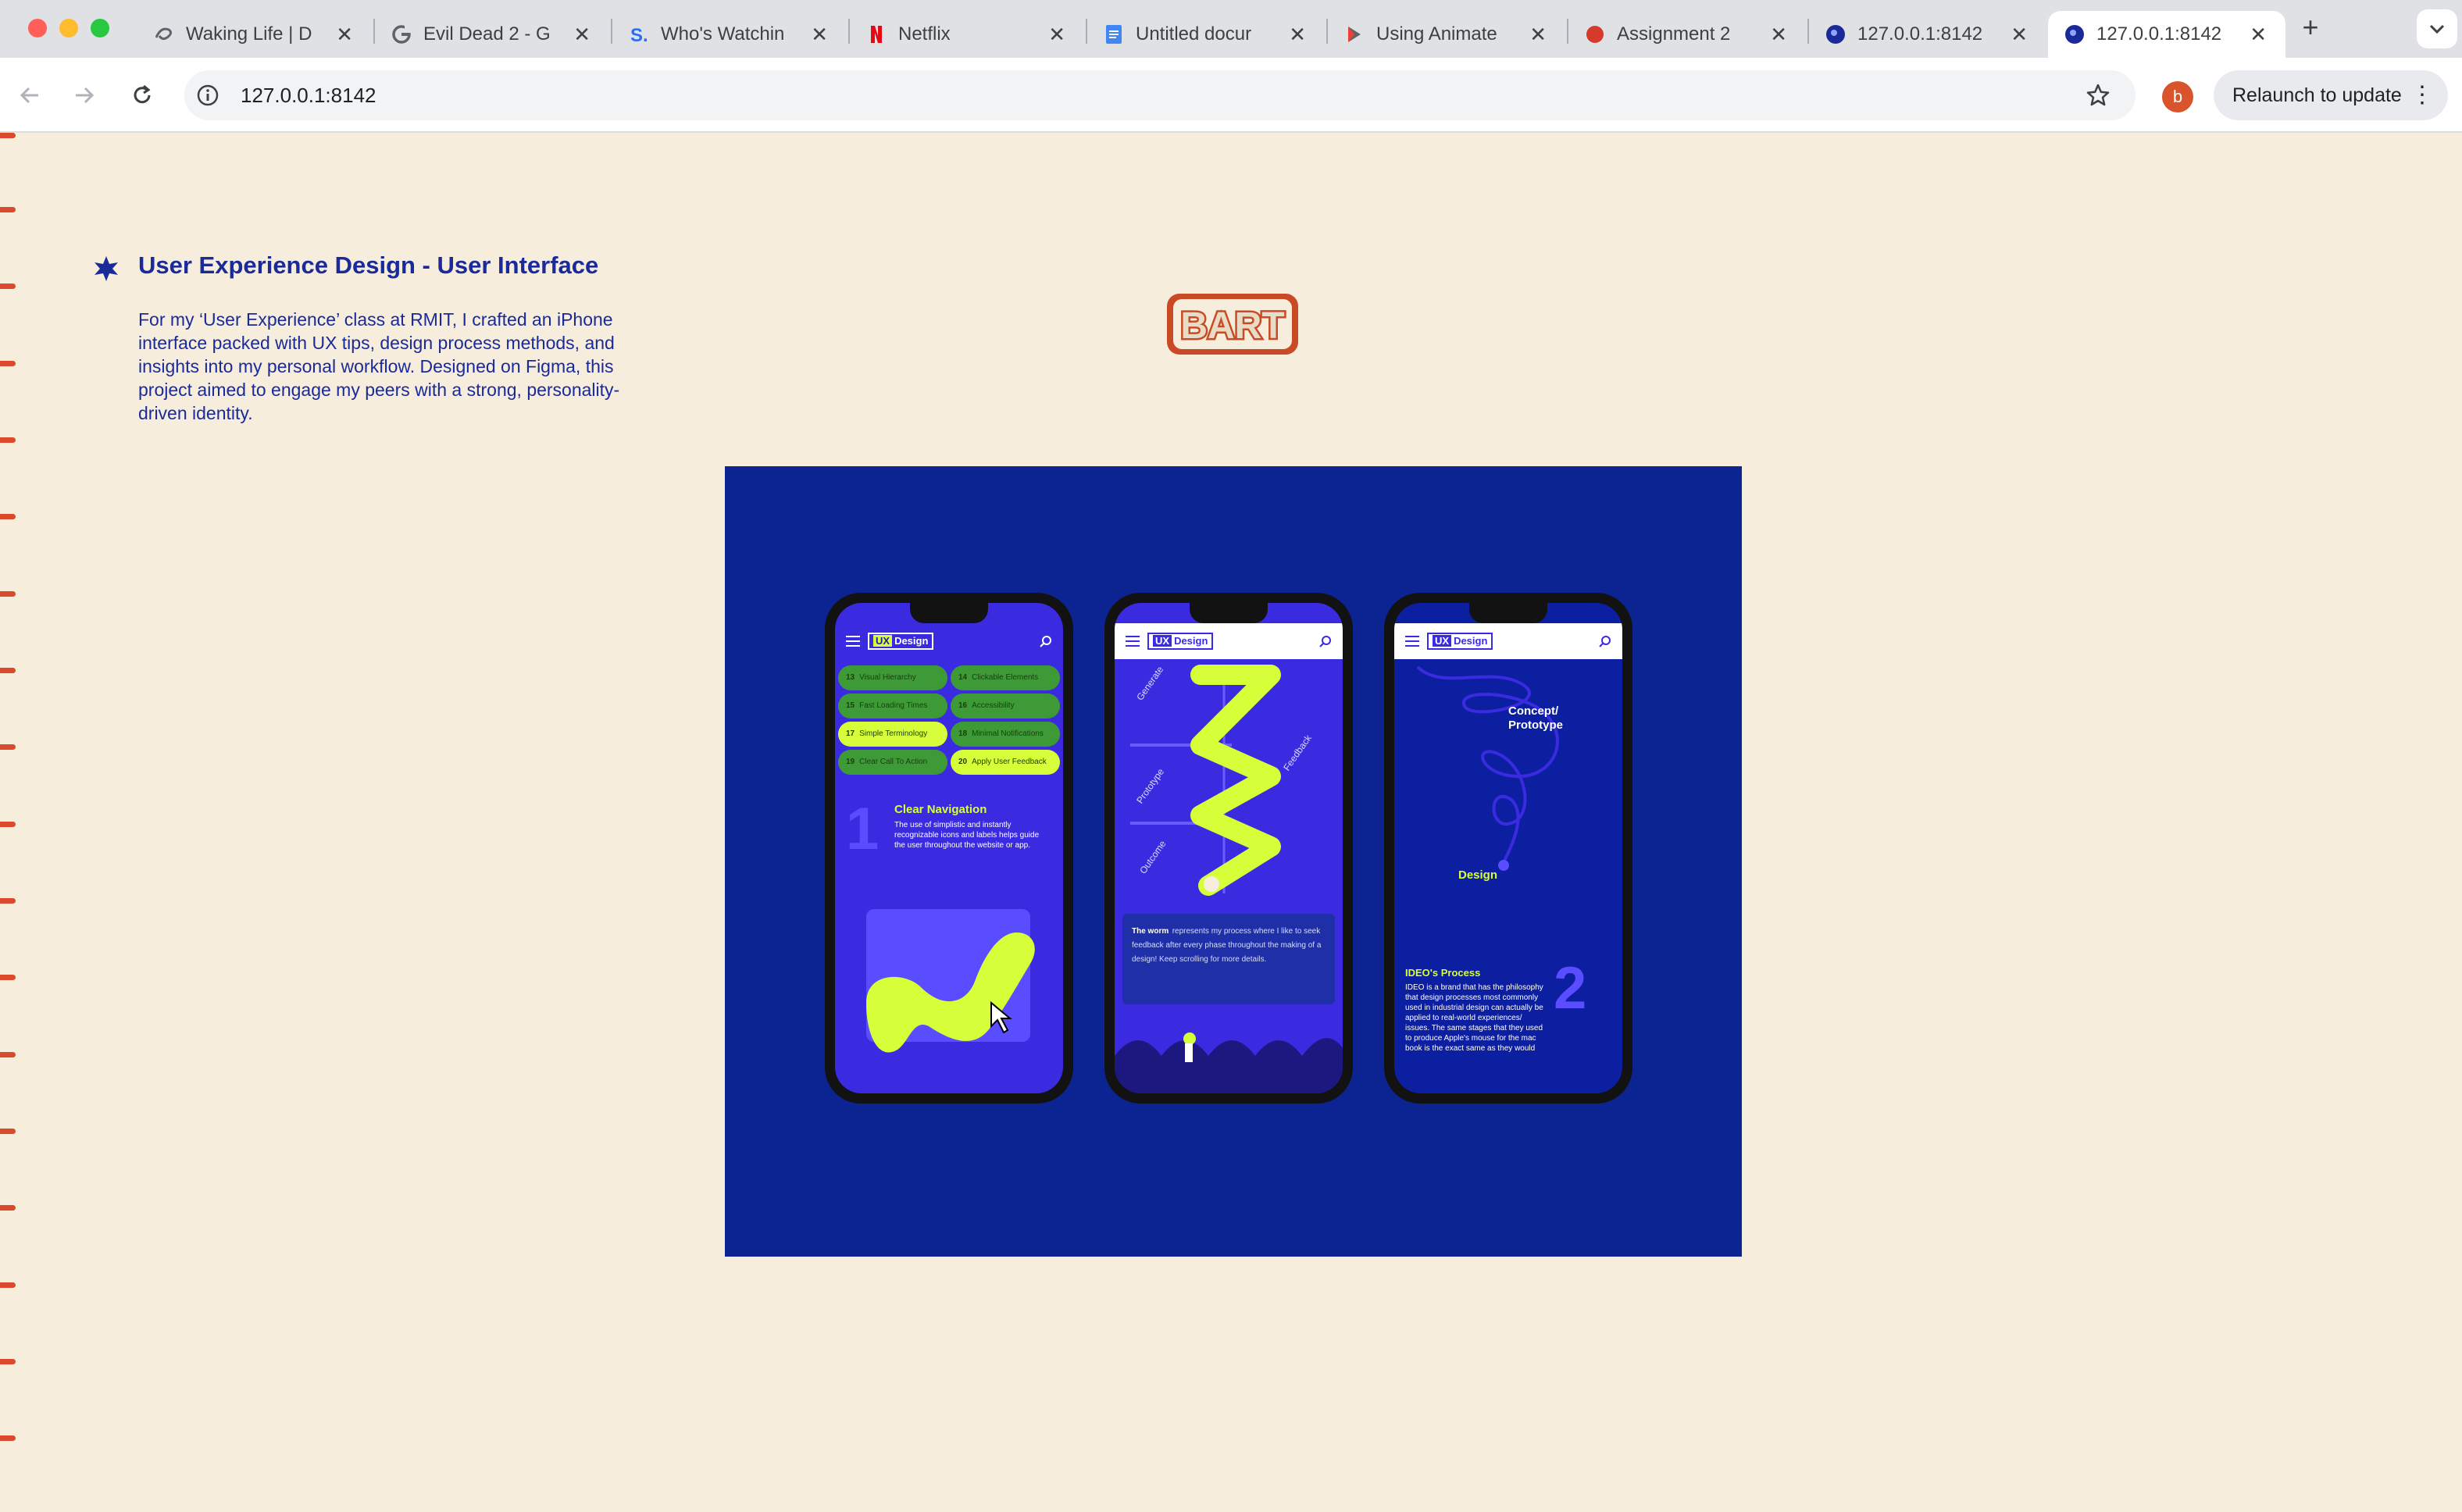 The height and width of the screenshot is (1512, 2462). Describe the element at coordinates (1005, 762) in the screenshot. I see `tip-pill-highlighted: 20 Apply User Feedback` at that location.